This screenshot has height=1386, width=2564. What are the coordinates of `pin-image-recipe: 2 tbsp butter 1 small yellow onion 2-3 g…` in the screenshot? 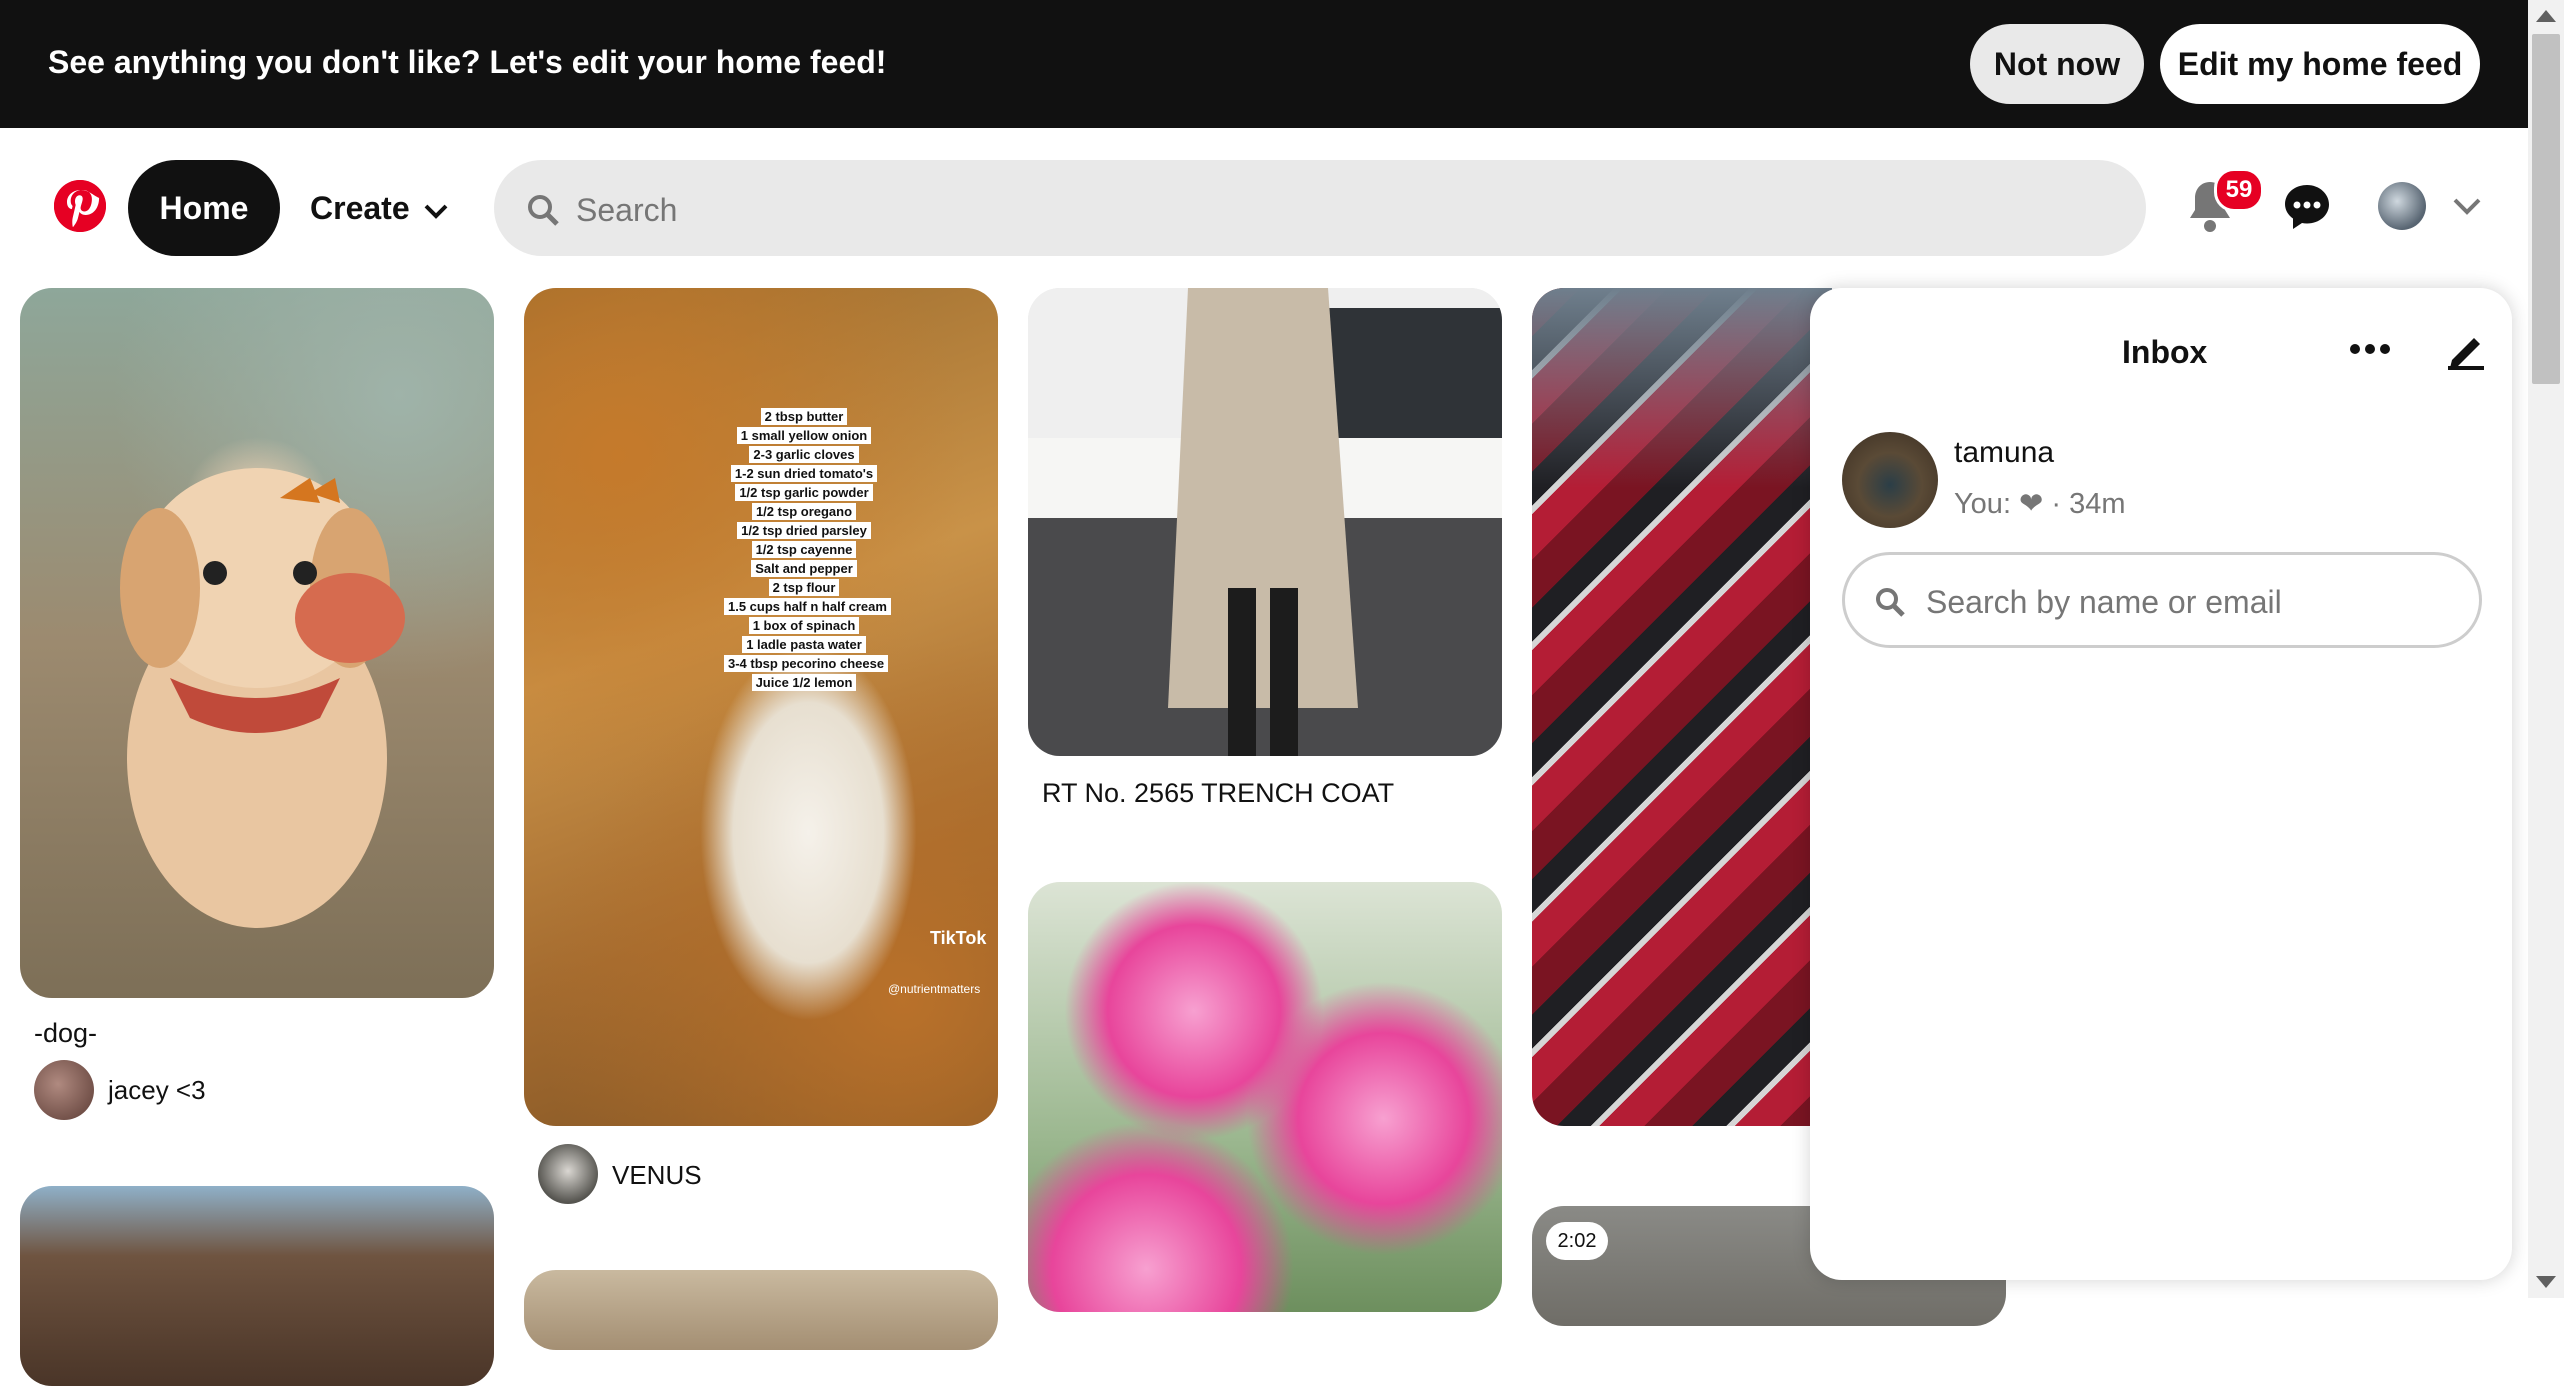 It's located at (761, 707).